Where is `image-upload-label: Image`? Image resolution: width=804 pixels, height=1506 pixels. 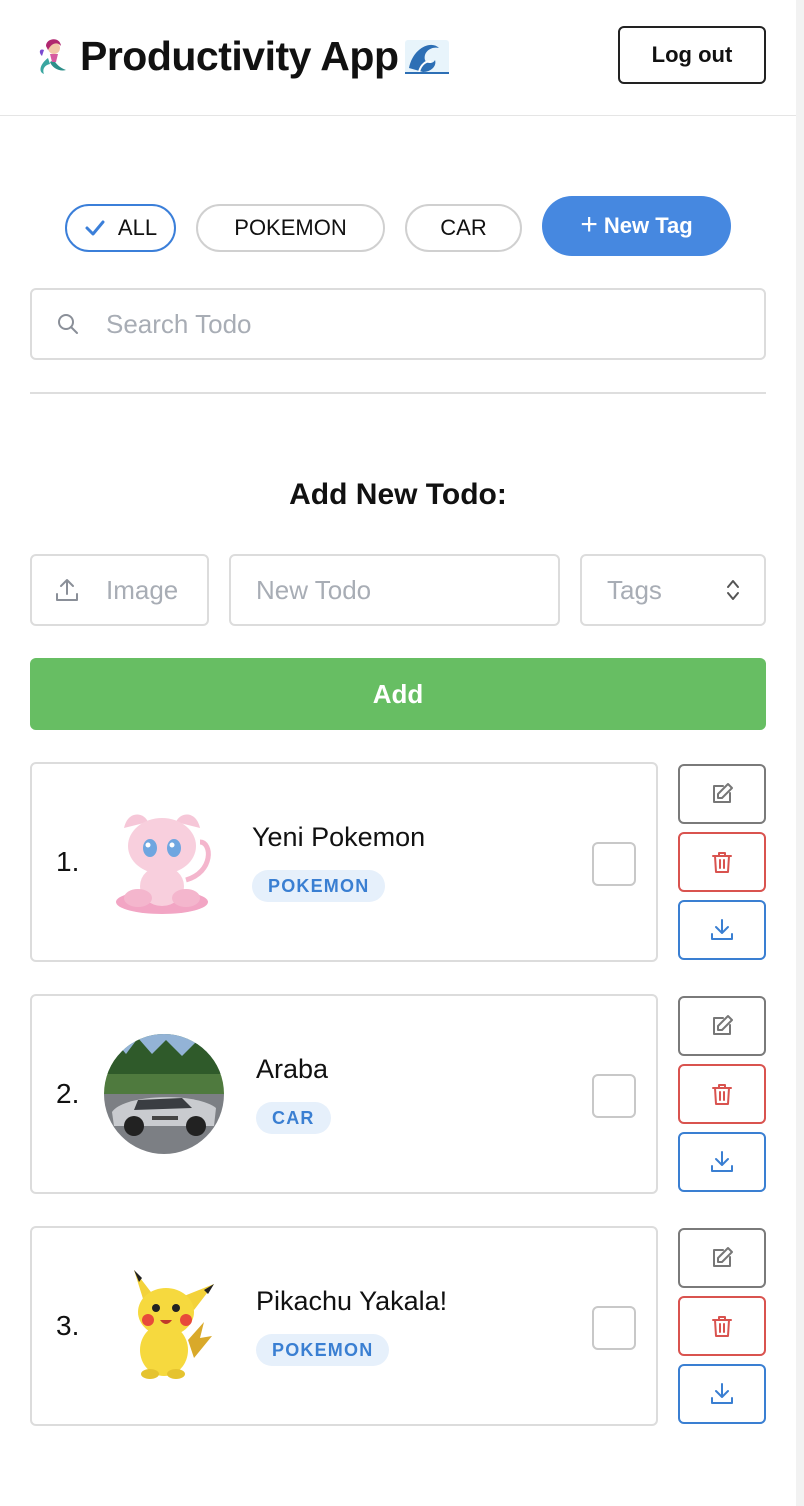 image-upload-label: Image is located at coordinates (142, 589).